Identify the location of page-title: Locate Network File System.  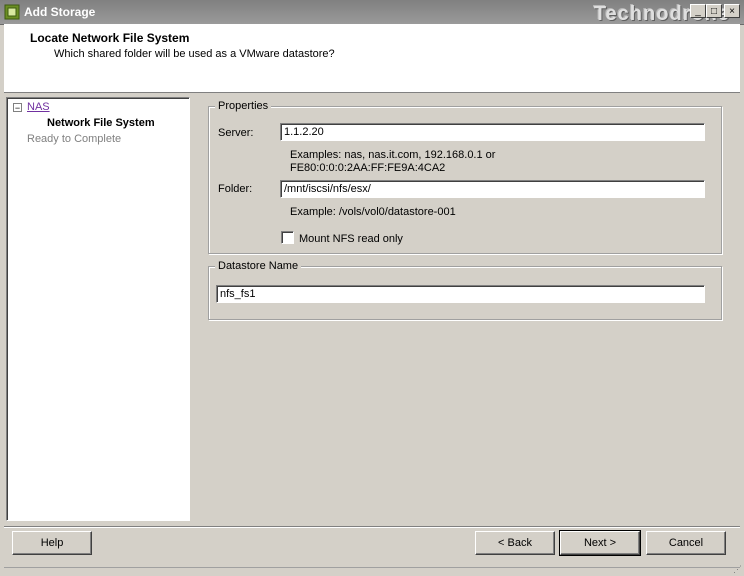
(110, 38).